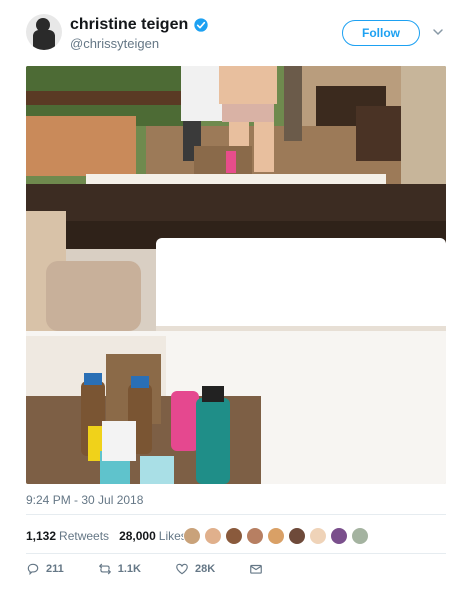  I want to click on heart-icon, so click(182, 569).